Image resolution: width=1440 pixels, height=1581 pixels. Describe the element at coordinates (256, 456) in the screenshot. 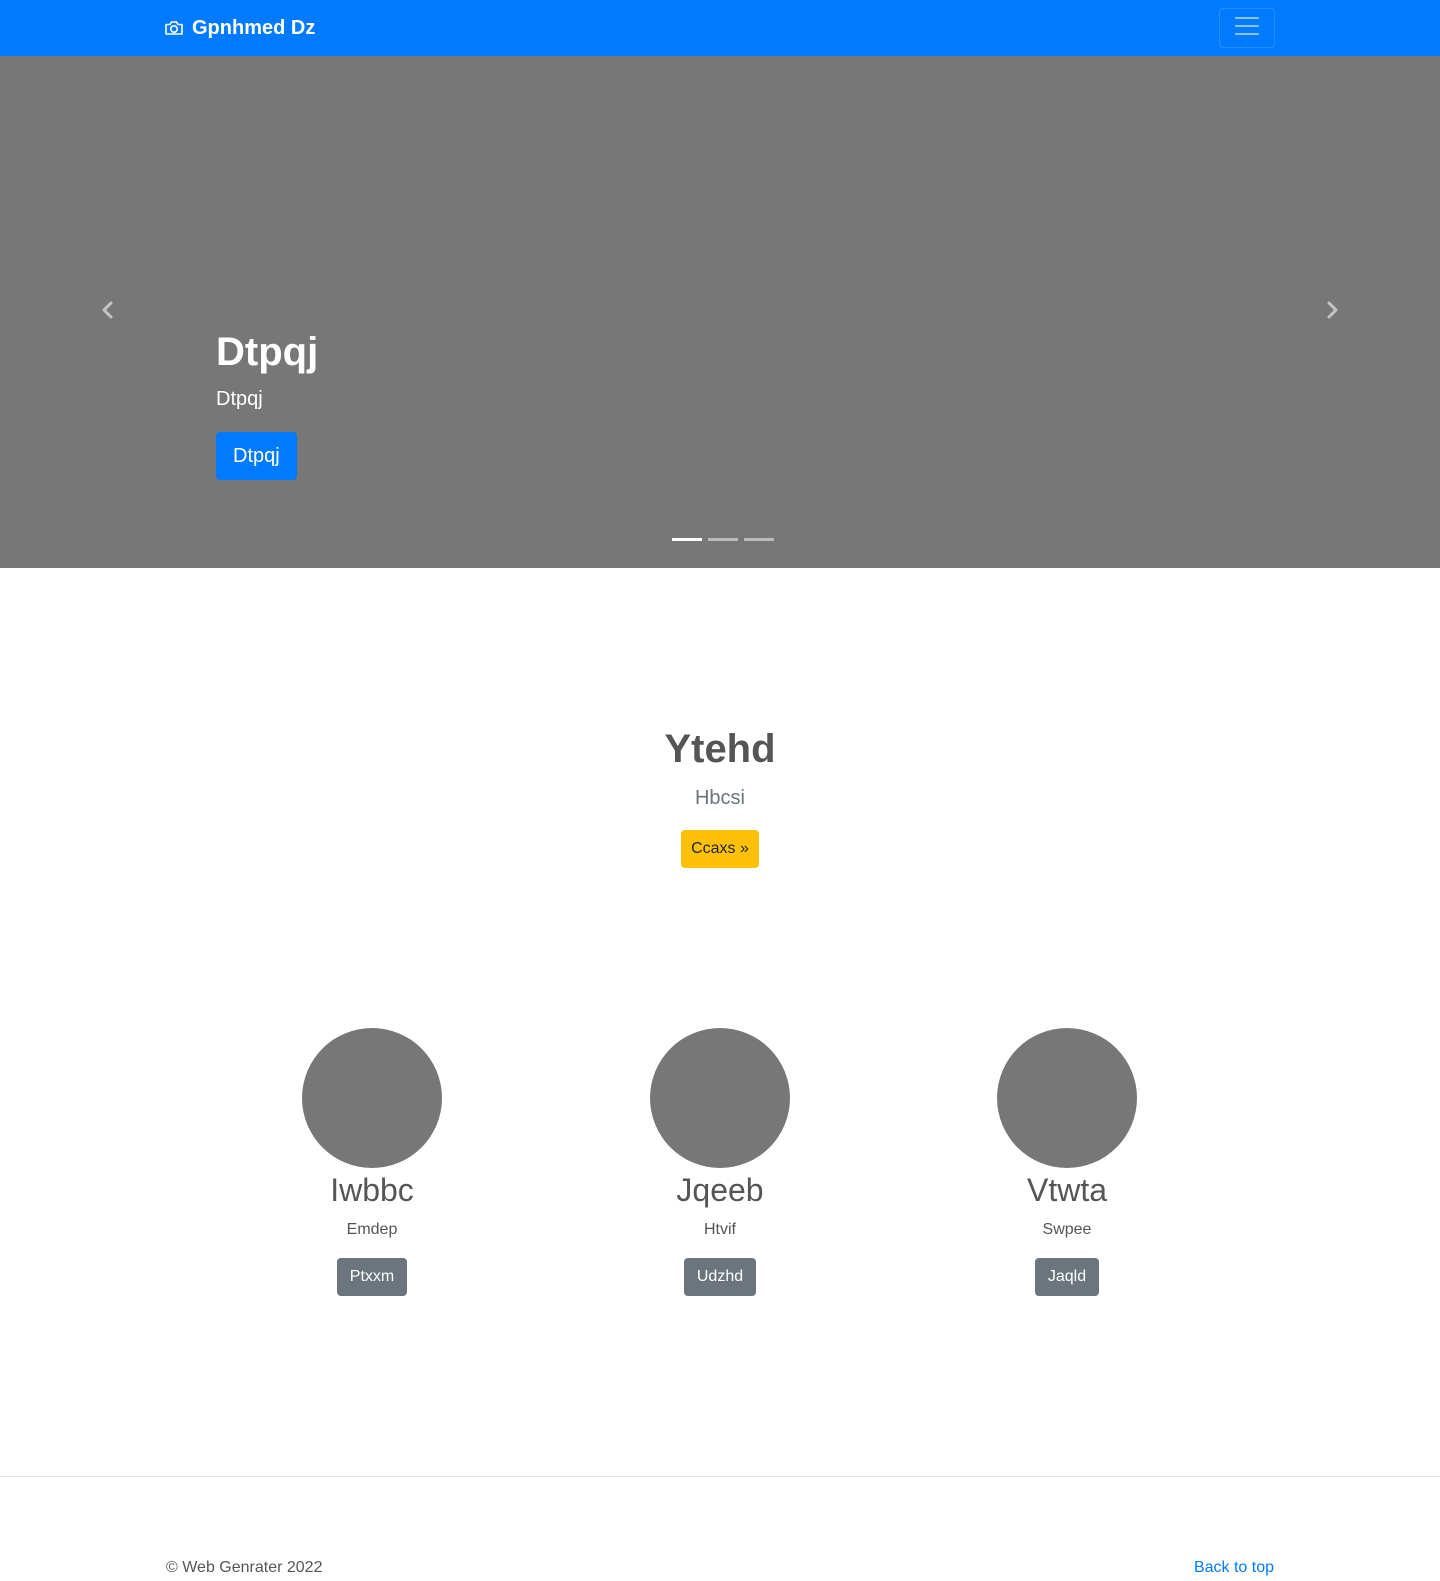

I see `carousel-cta-button: Dtpqj` at that location.